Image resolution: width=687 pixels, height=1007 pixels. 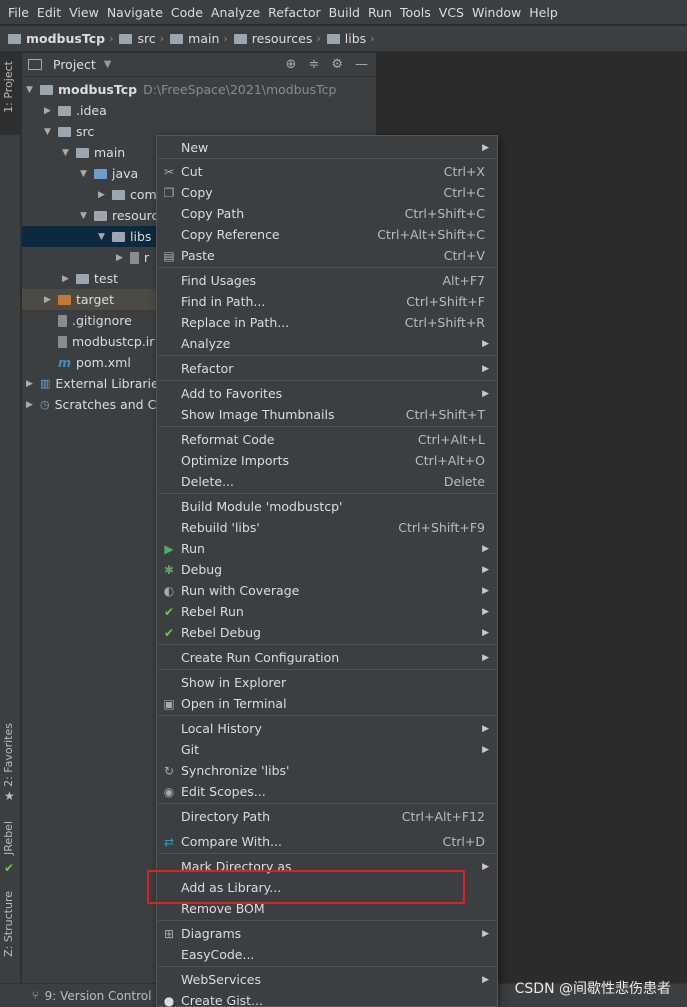 I want to click on jar-icon, so click(x=134, y=257).